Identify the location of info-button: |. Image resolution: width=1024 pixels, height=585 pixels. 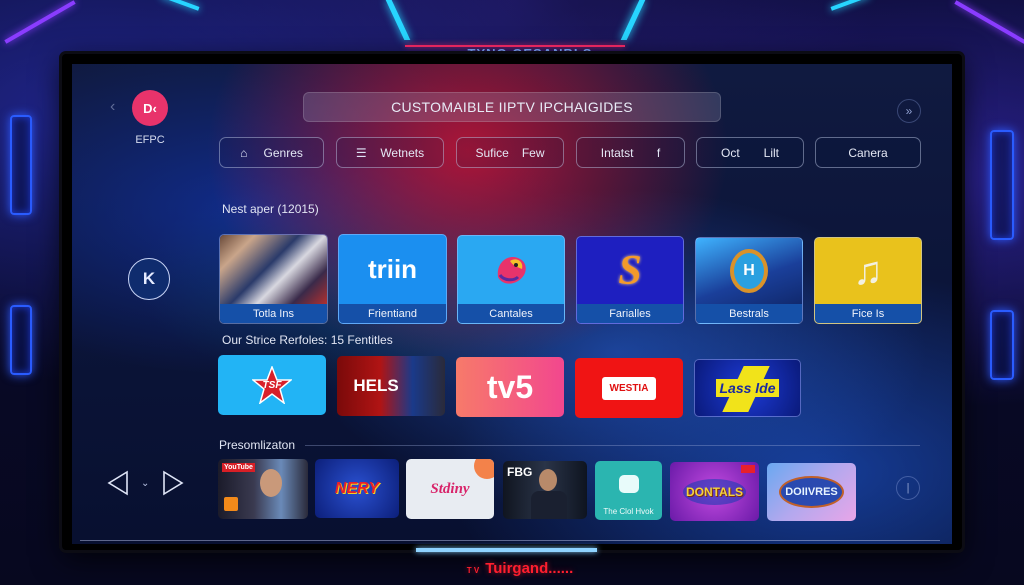
(908, 488).